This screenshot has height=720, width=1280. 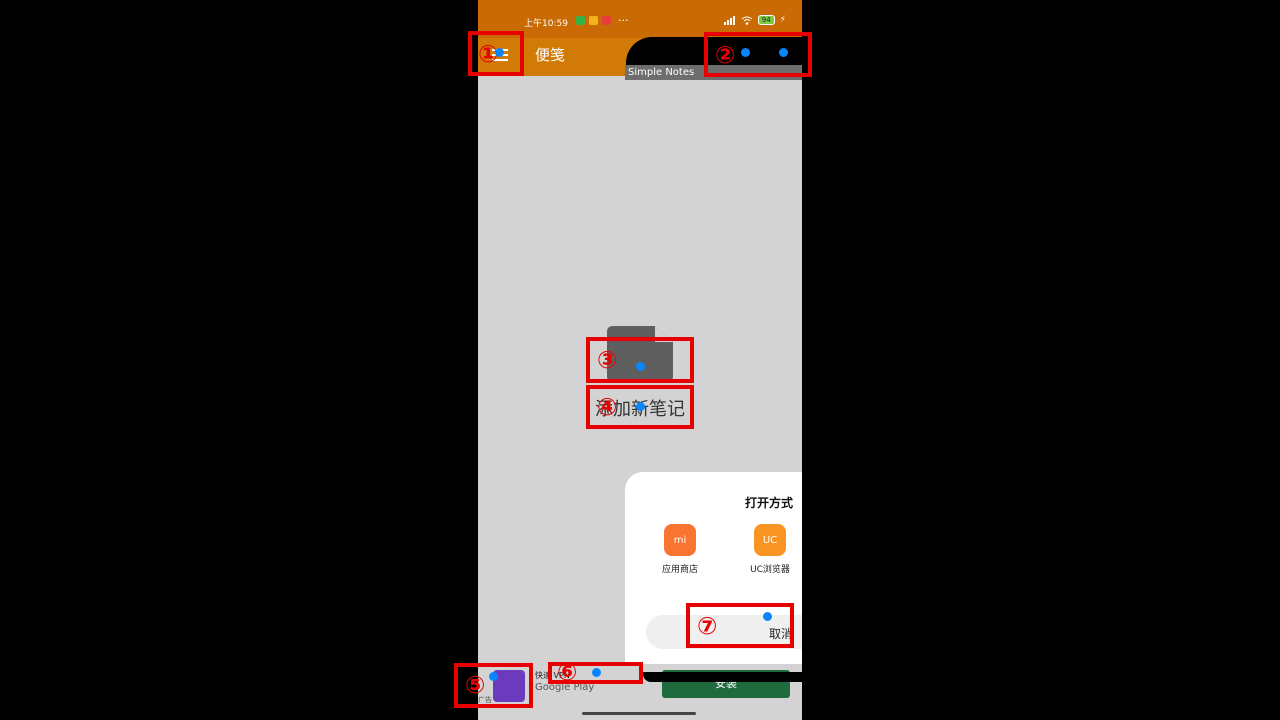 I want to click on status-time: 上午10:59, so click(x=546, y=24).